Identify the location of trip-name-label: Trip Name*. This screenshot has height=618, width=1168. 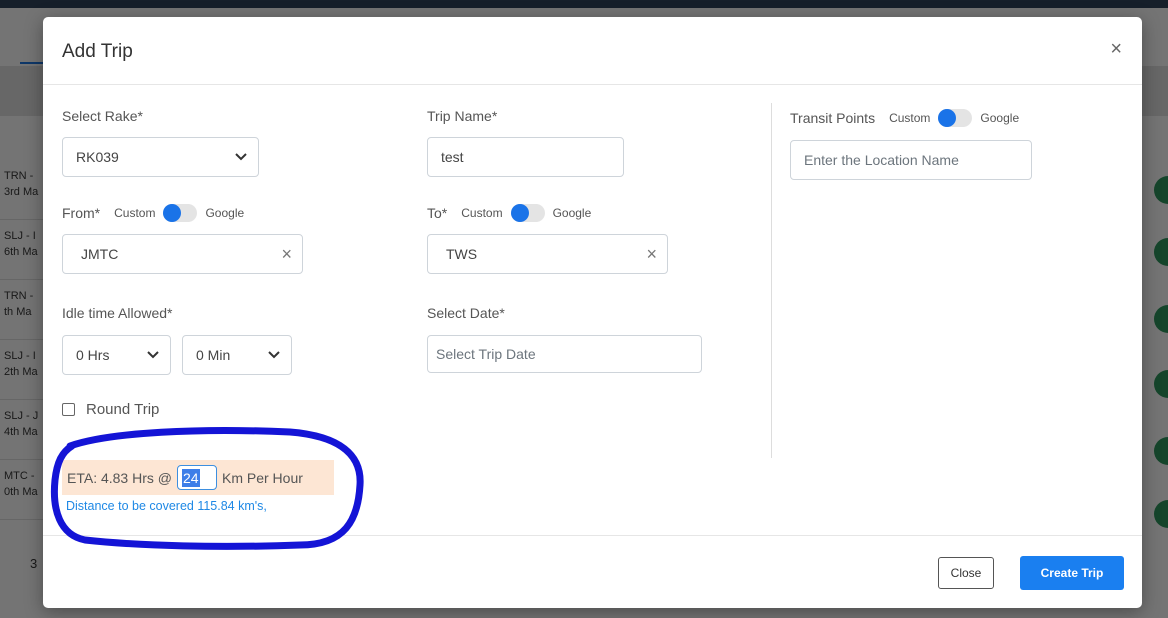
(462, 116).